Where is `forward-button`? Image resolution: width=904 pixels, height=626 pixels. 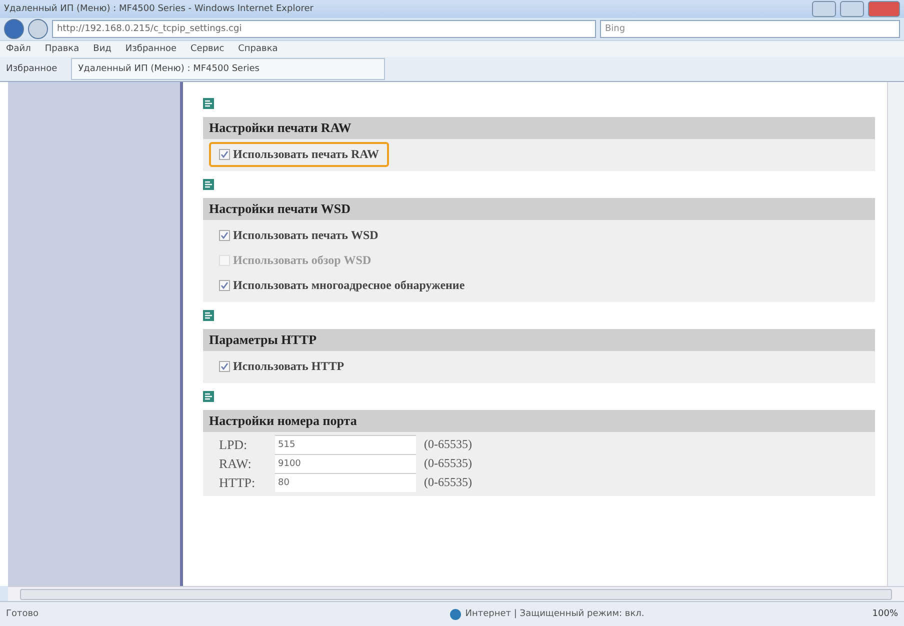 forward-button is located at coordinates (38, 29).